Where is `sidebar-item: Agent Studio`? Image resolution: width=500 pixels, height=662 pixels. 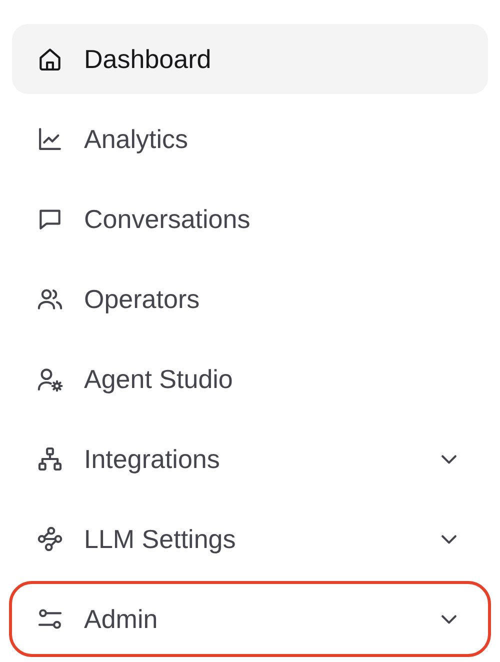 sidebar-item: Agent Studio is located at coordinates (250, 379).